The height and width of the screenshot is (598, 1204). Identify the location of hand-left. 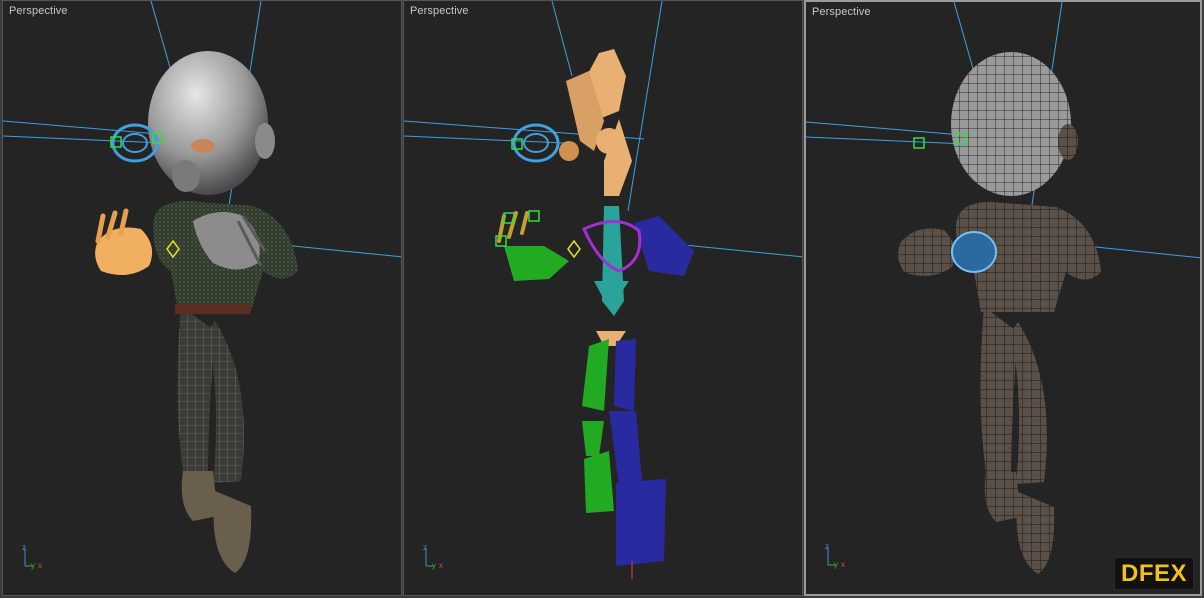
(927, 252).